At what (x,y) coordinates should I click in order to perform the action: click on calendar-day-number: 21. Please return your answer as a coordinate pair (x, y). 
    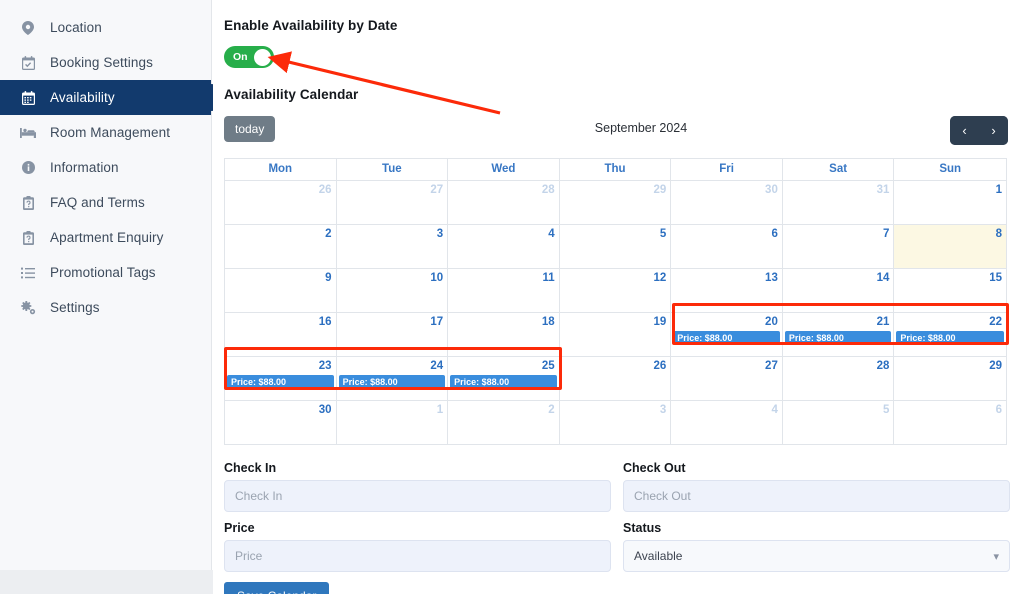
    Looking at the image, I should click on (883, 322).